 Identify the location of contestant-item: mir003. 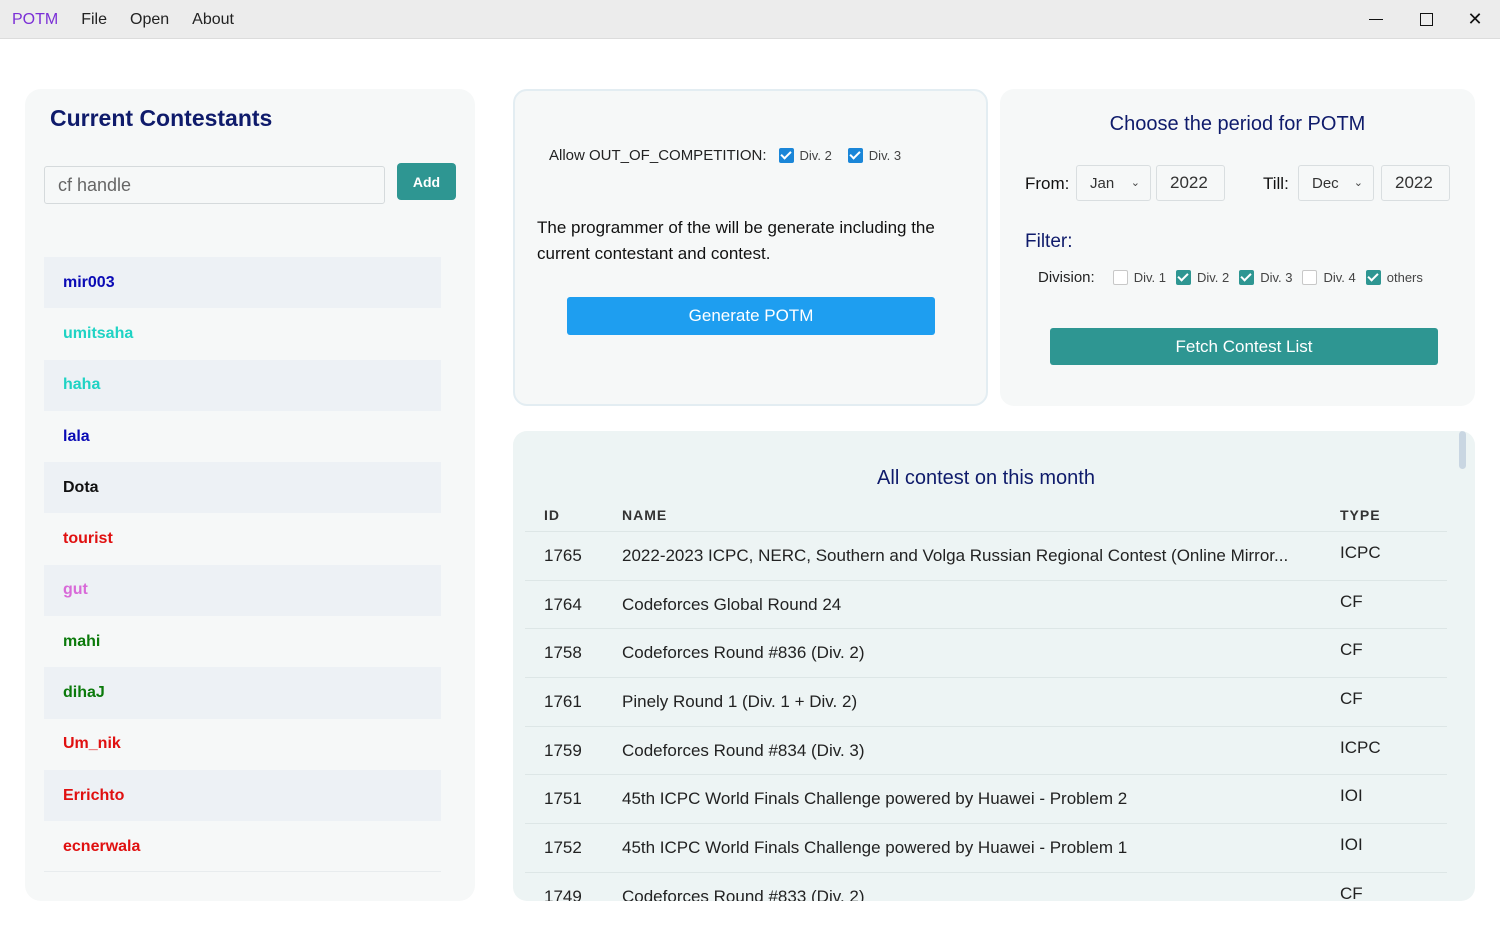
(242, 283).